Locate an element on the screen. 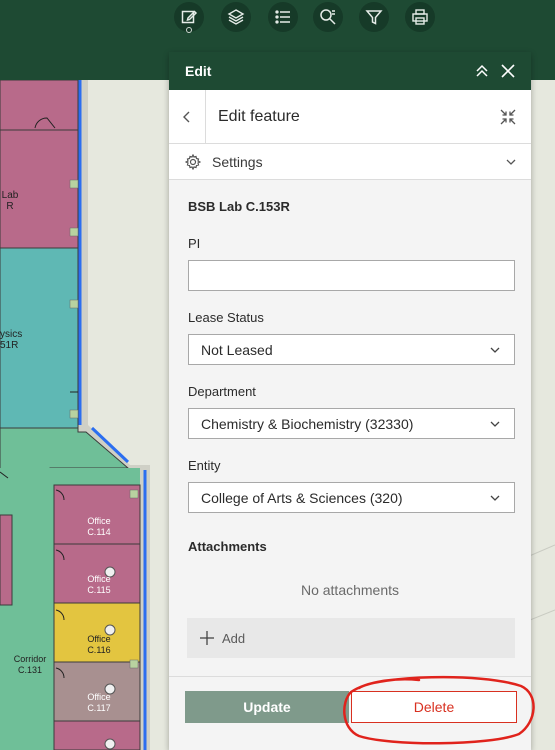 The image size is (555, 750). collapse-panel-button is located at coordinates (482, 71).